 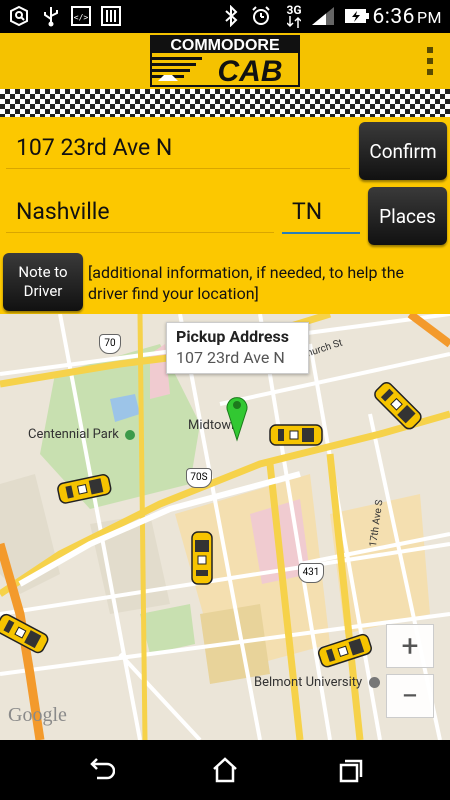 I want to click on route-70-shield: 70, so click(x=110, y=344).